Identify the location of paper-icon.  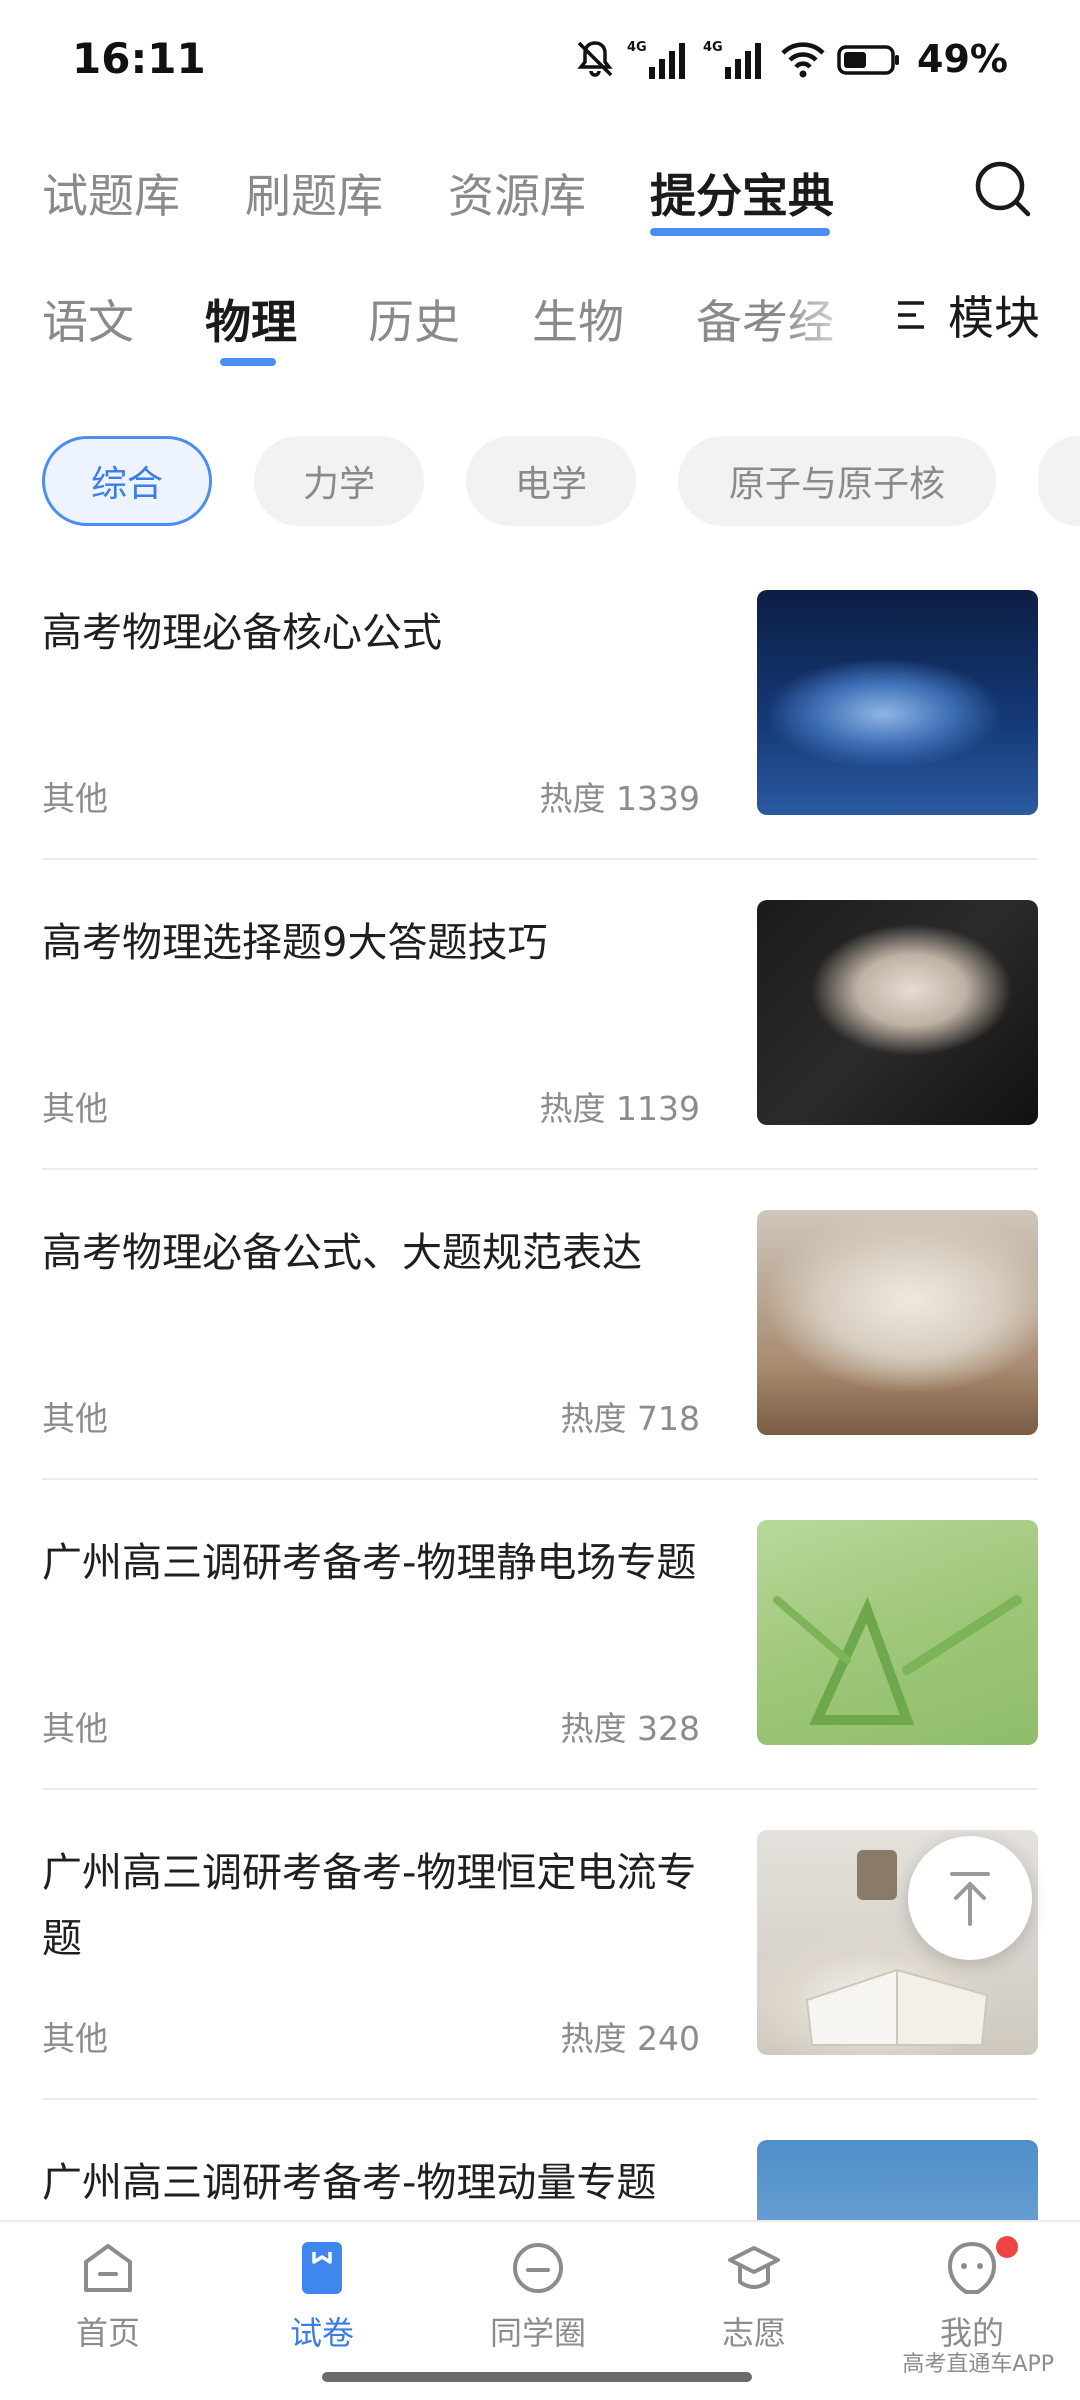
(322, 2268).